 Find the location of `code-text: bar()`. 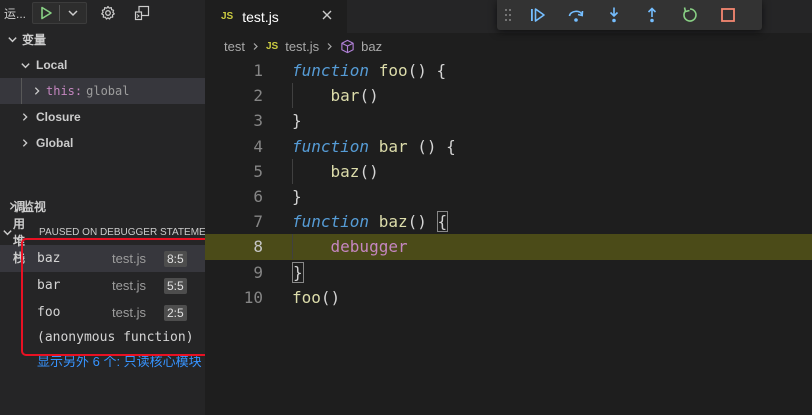

code-text: bar() is located at coordinates (335, 95).